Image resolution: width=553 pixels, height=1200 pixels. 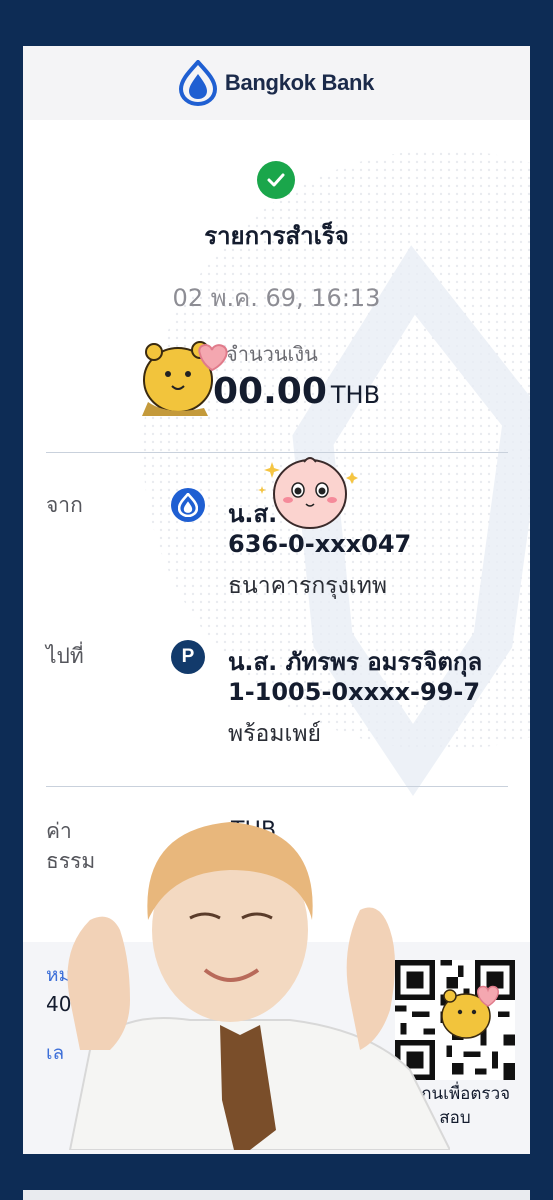 I want to click on status-title: รายการสำเร็จ, so click(x=276, y=236).